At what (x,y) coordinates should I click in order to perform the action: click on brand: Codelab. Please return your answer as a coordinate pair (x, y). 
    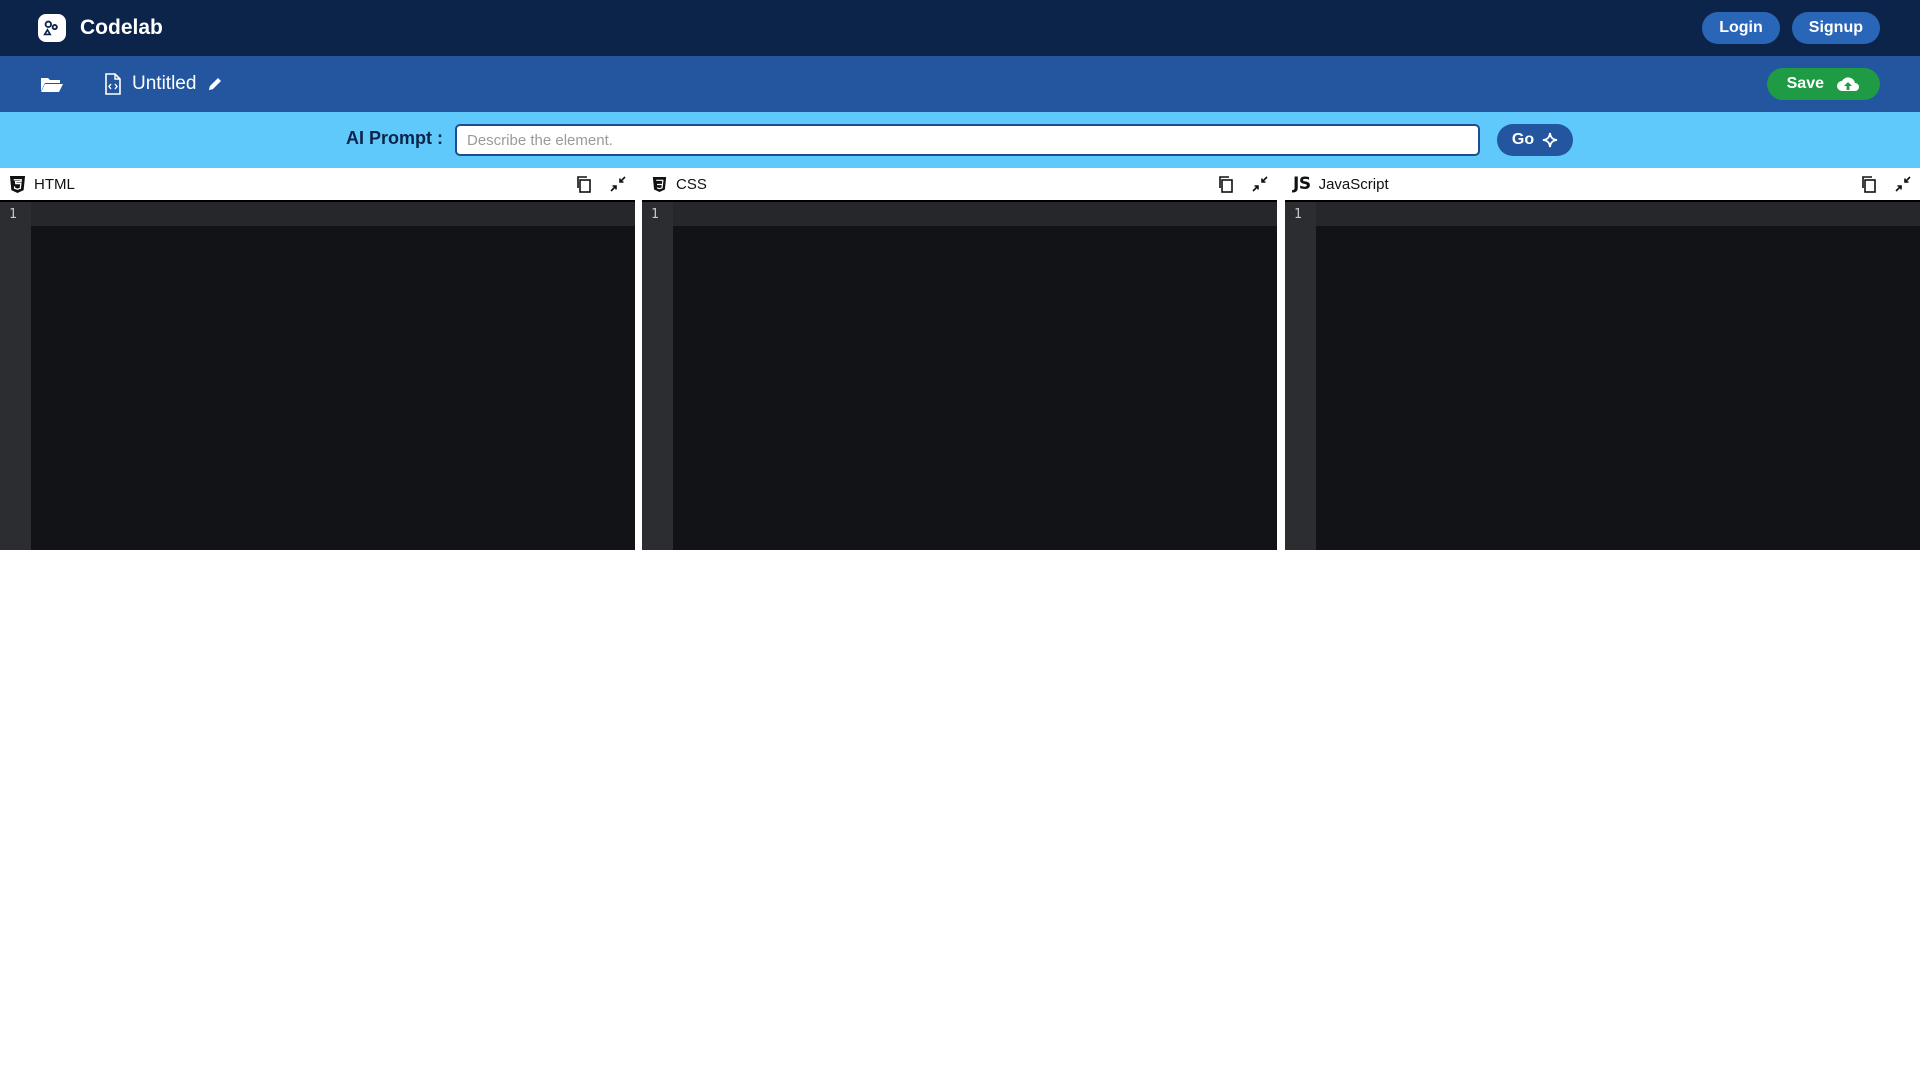
    Looking at the image, I should click on (100, 28).